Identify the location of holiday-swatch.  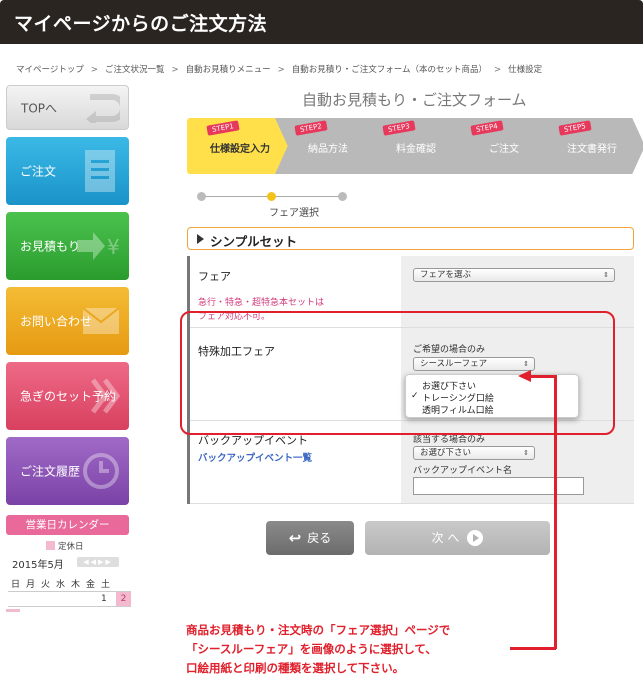
(50, 545).